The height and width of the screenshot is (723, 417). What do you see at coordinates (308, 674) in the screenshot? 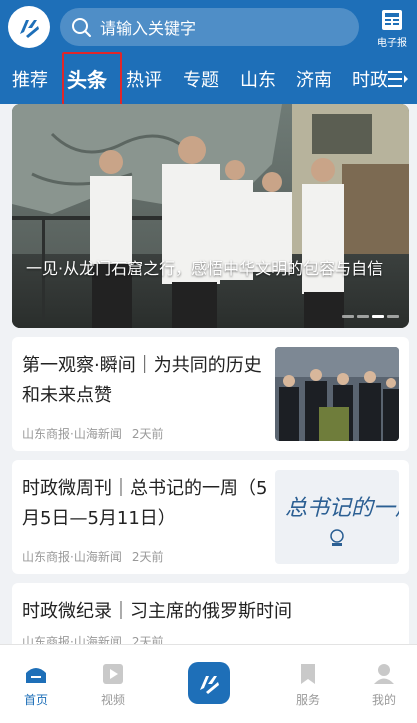
I see `bookmark-icon` at bounding box center [308, 674].